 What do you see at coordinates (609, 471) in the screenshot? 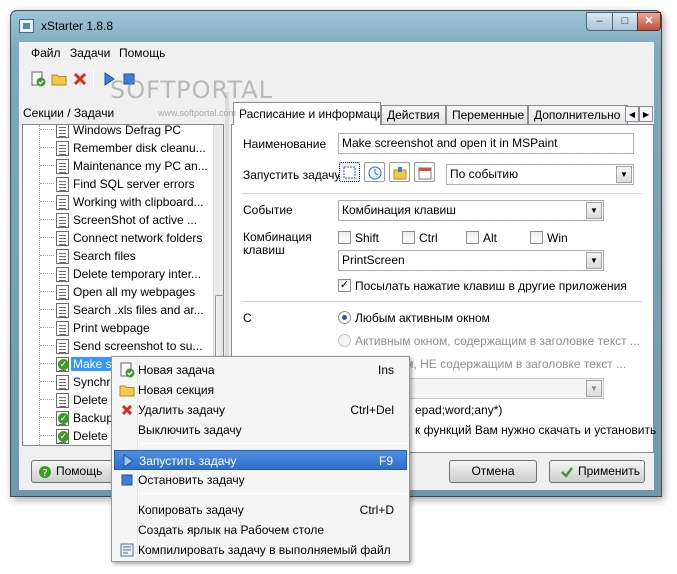
I see `apply-label: Применить` at bounding box center [609, 471].